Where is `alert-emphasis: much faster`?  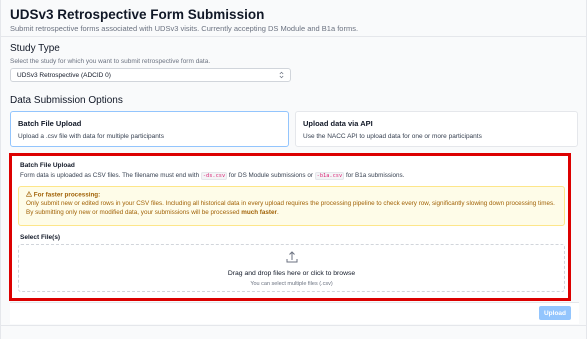
alert-emphasis: much faster is located at coordinates (259, 212).